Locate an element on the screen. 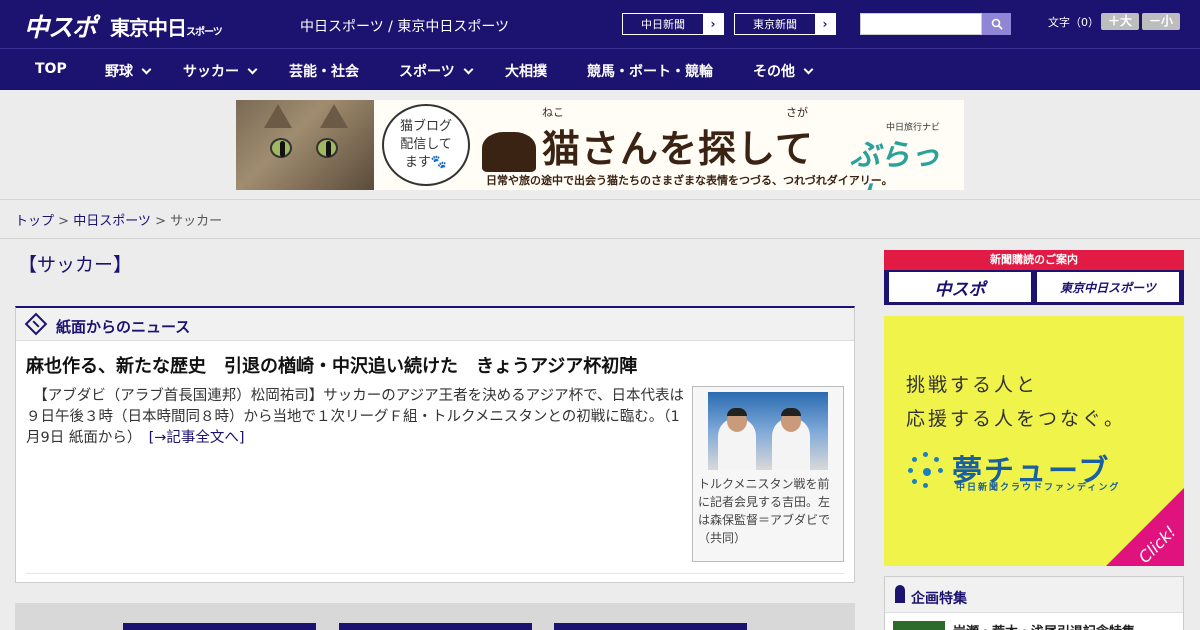 The height and width of the screenshot is (630, 1200). speech-bubble: 猫ブログ 配信して ます🐾 is located at coordinates (426, 145).